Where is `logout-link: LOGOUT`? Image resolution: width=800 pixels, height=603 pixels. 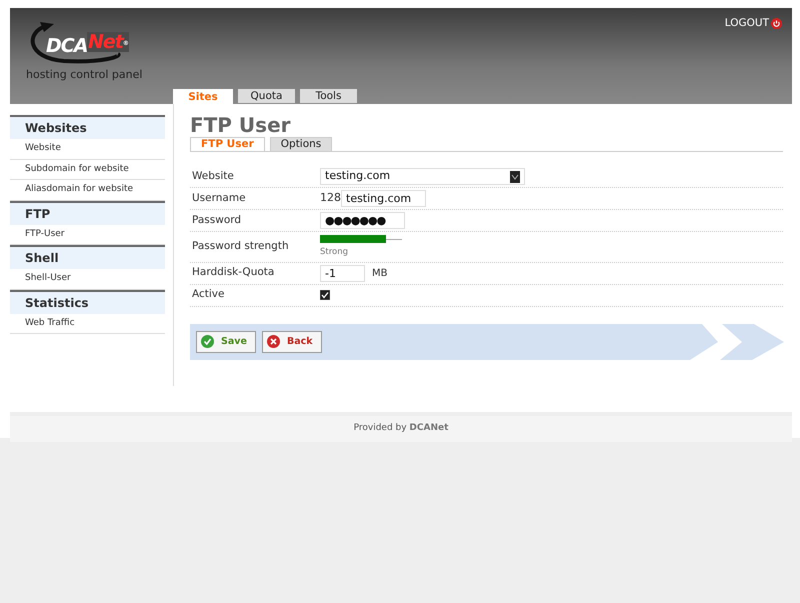 logout-link: LOGOUT is located at coordinates (753, 24).